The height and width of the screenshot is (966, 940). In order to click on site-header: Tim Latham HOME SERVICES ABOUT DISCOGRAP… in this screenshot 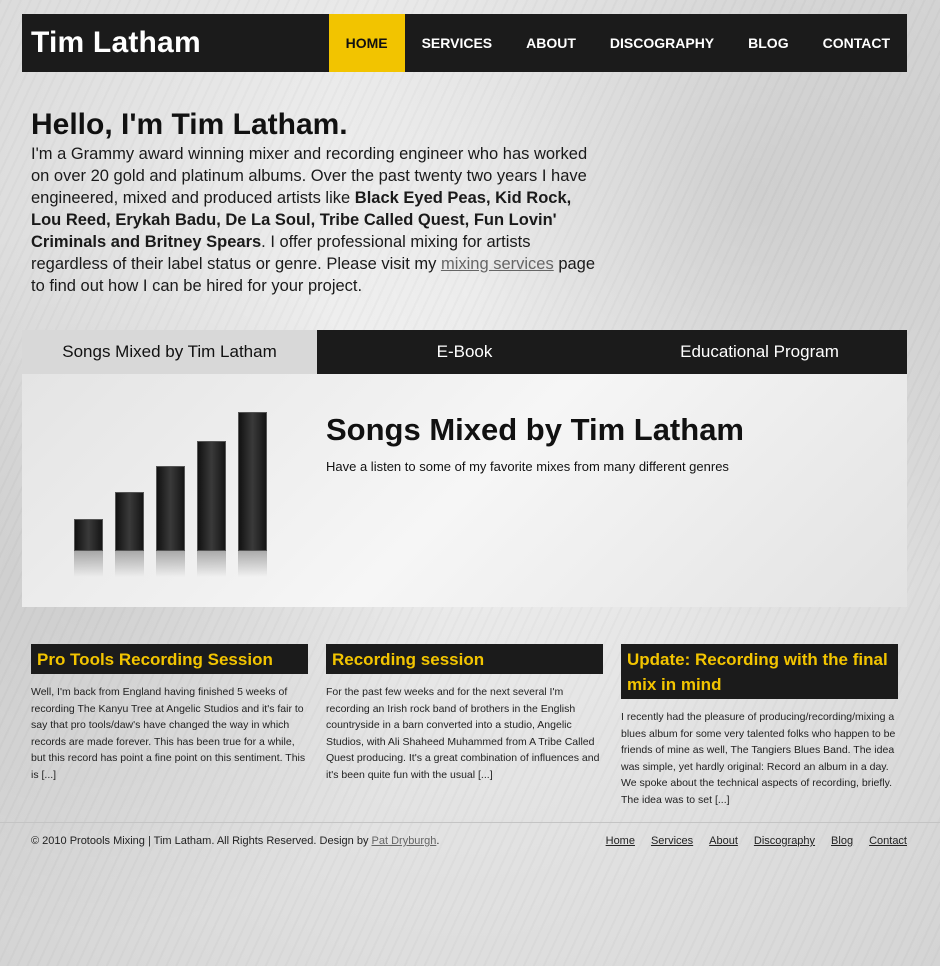, I will do `click(464, 43)`.